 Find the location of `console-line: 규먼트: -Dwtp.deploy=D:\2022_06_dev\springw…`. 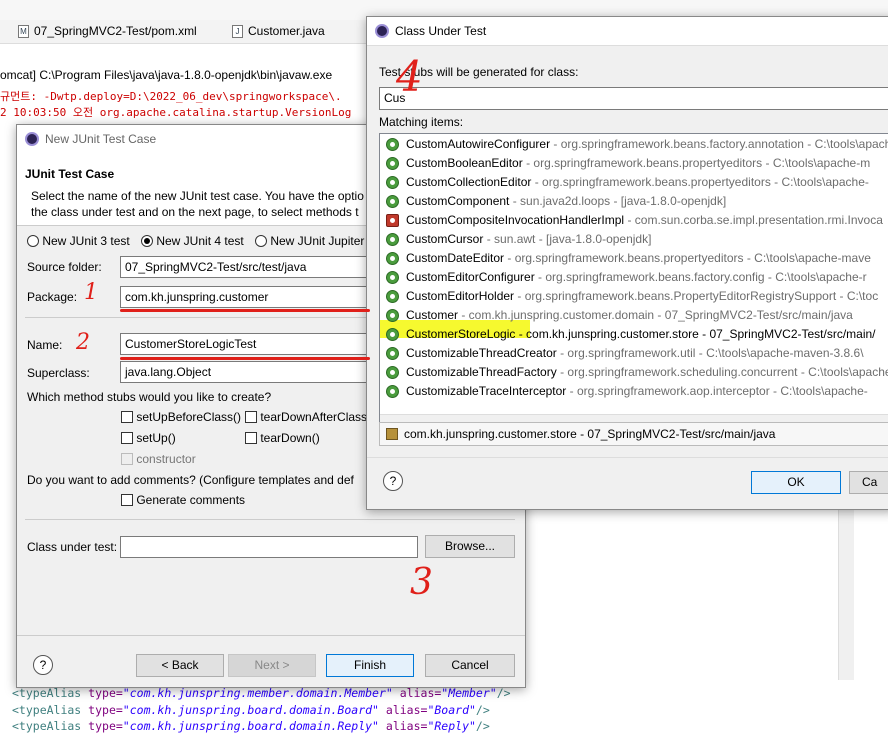

console-line: 규먼트: -Dwtp.deploy=D:\2022_06_dev\springw… is located at coordinates (171, 96).